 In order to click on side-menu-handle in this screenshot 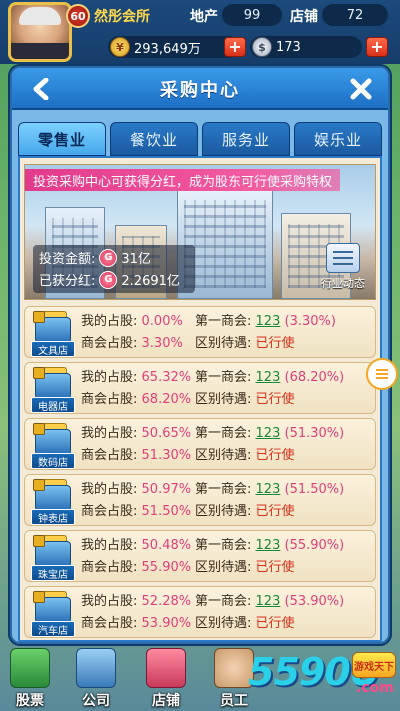, I will do `click(382, 374)`.